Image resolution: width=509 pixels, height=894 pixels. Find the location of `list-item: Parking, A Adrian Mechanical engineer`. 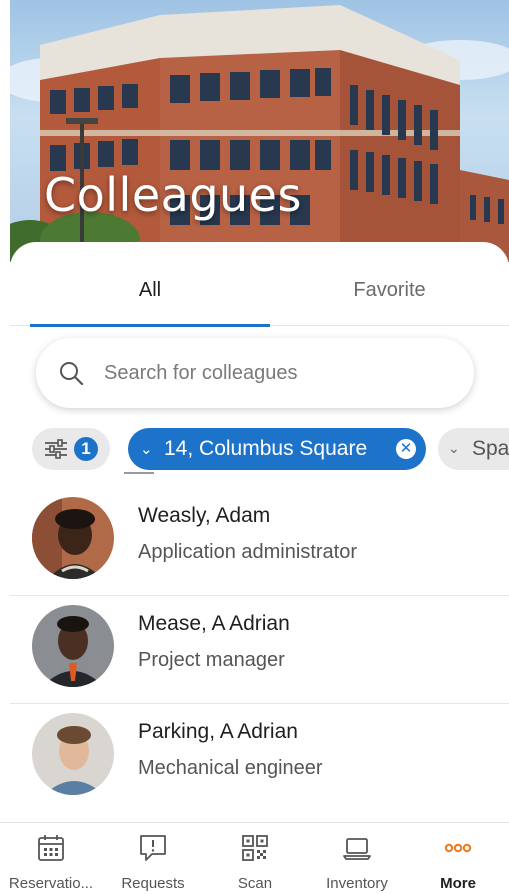

list-item: Parking, A Adrian Mechanical engineer is located at coordinates (259, 758).